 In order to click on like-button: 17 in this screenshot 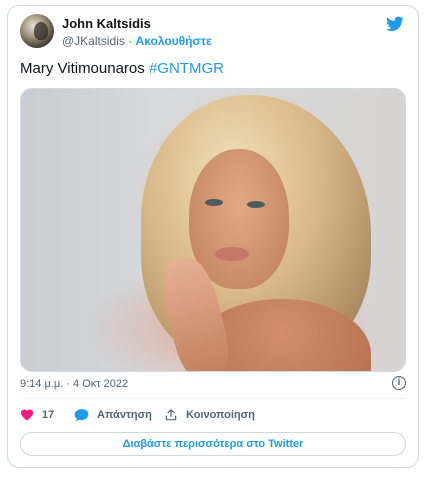, I will do `click(37, 414)`.